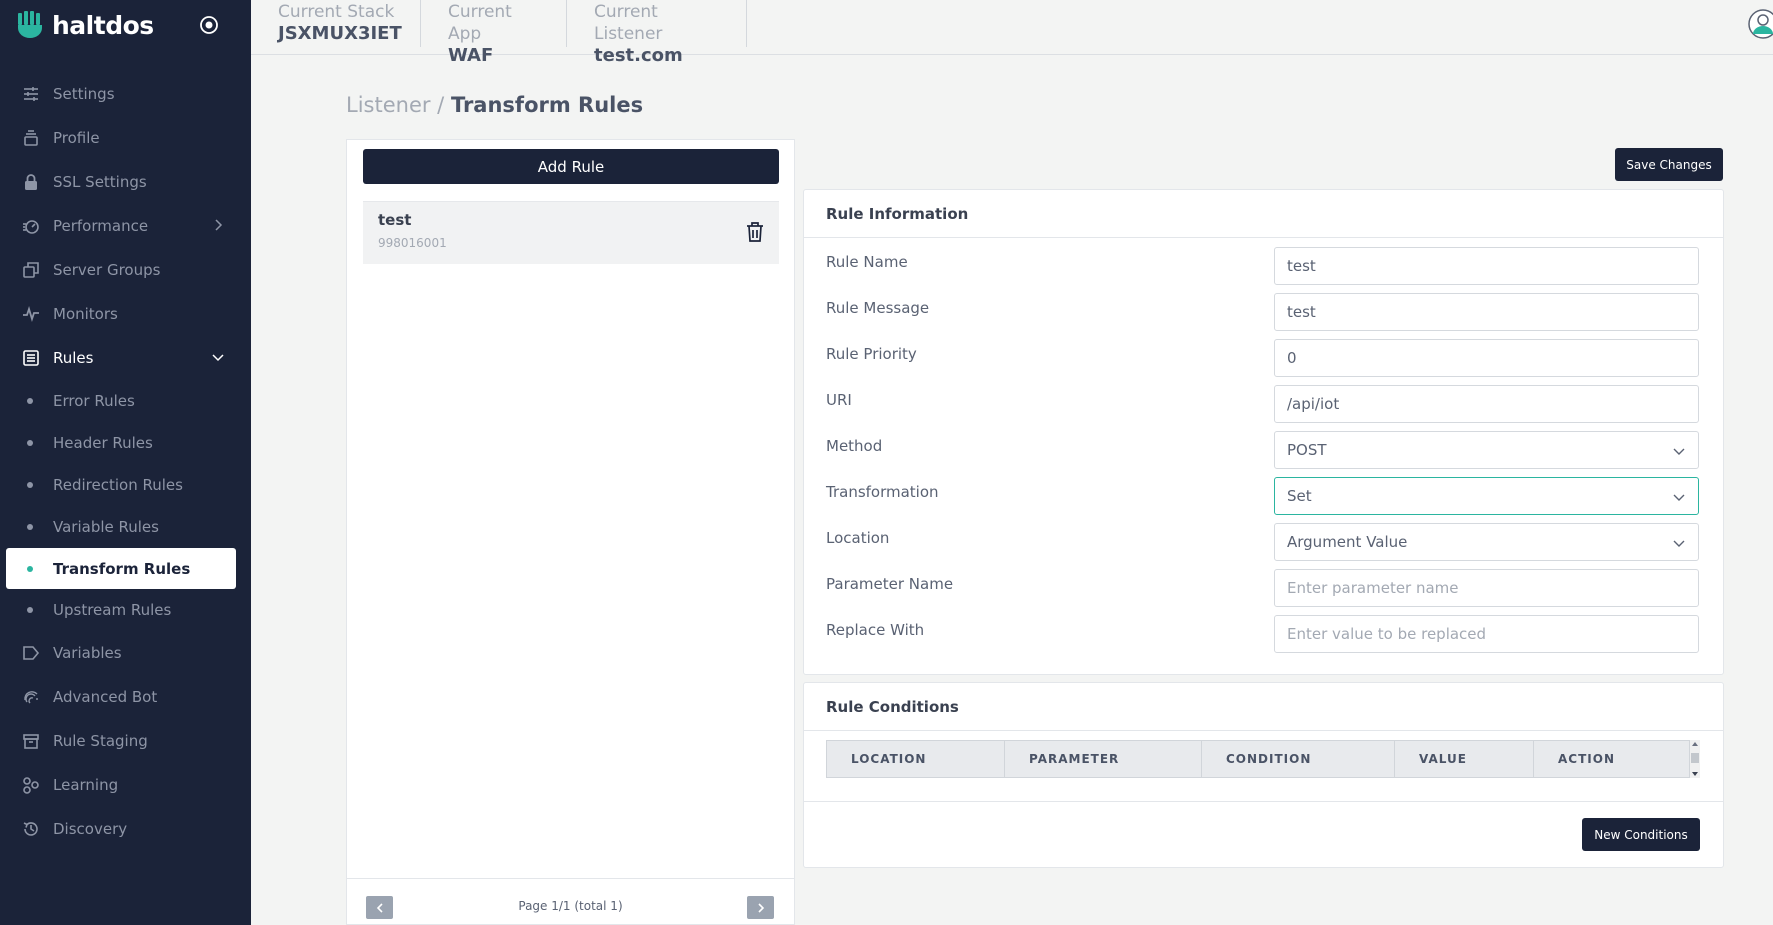 The height and width of the screenshot is (925, 1773). What do you see at coordinates (31, 653) in the screenshot?
I see `tag-icon` at bounding box center [31, 653].